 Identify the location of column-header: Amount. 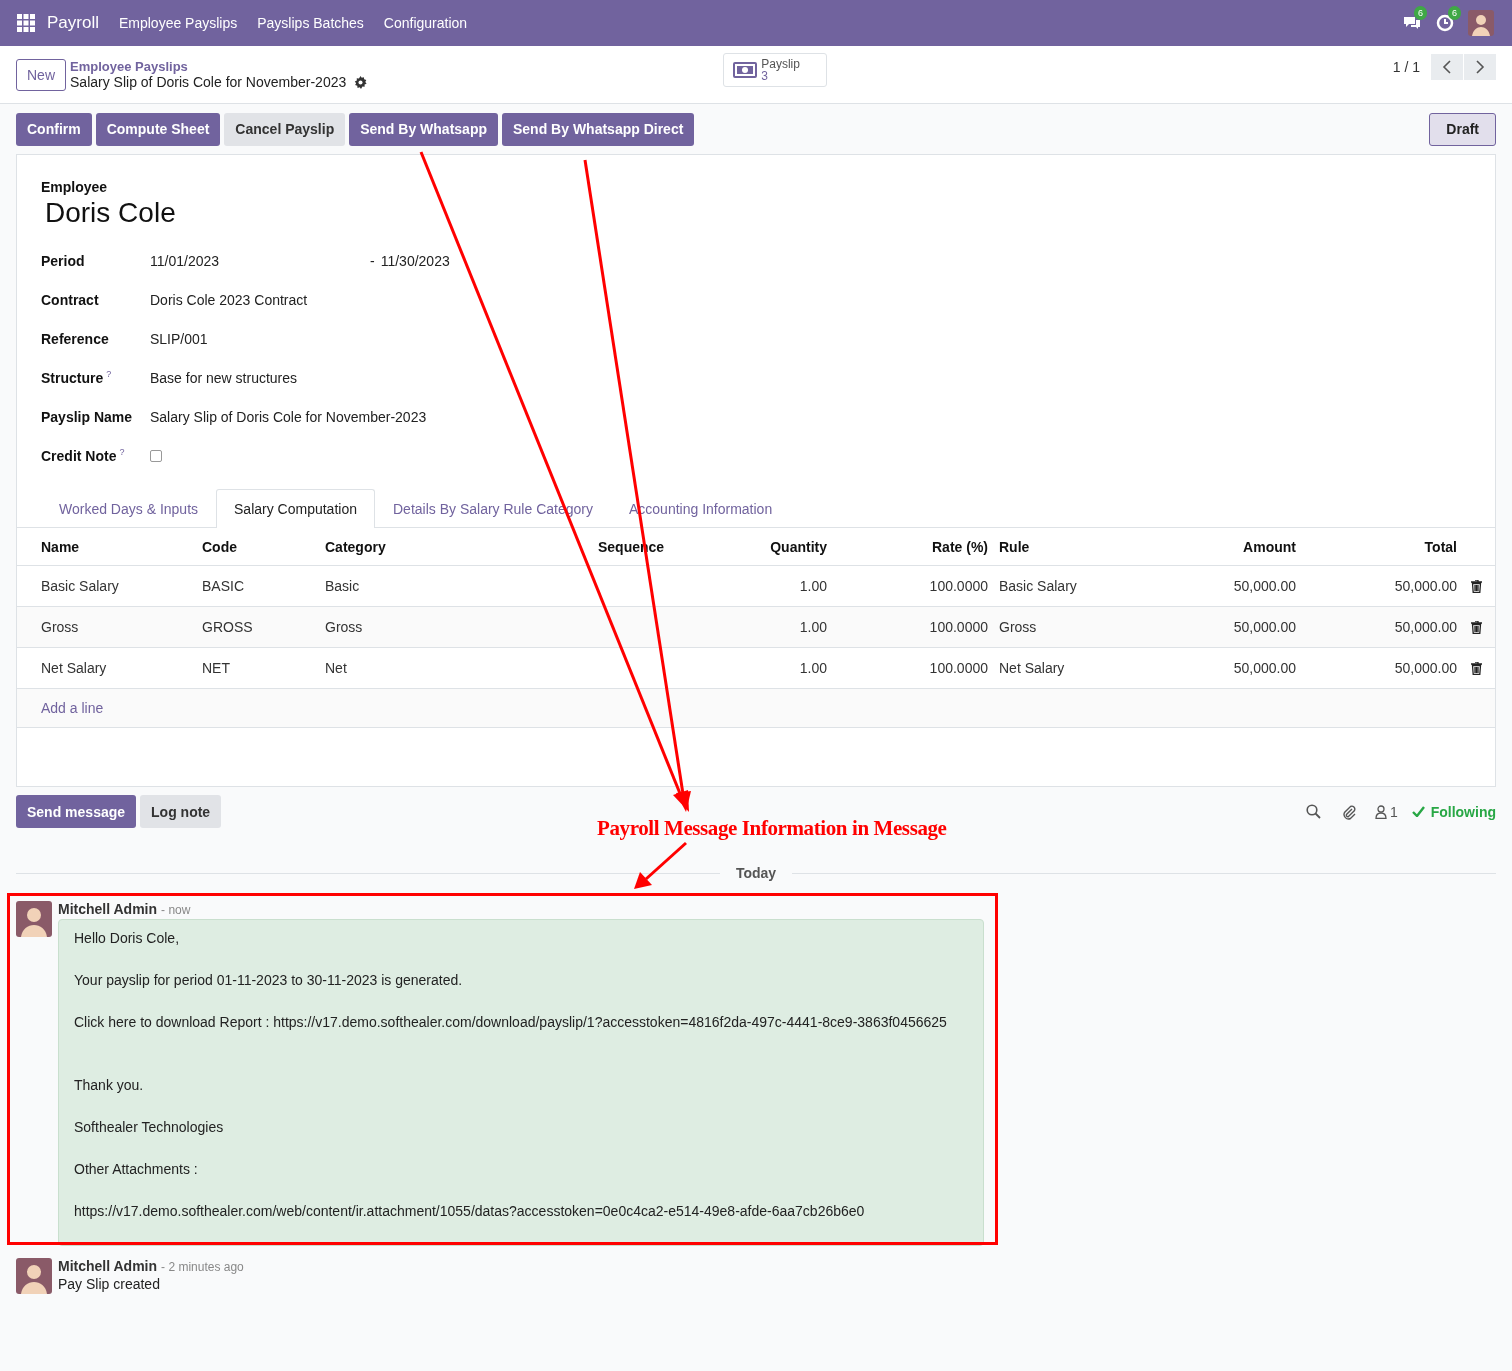
(1227, 546).